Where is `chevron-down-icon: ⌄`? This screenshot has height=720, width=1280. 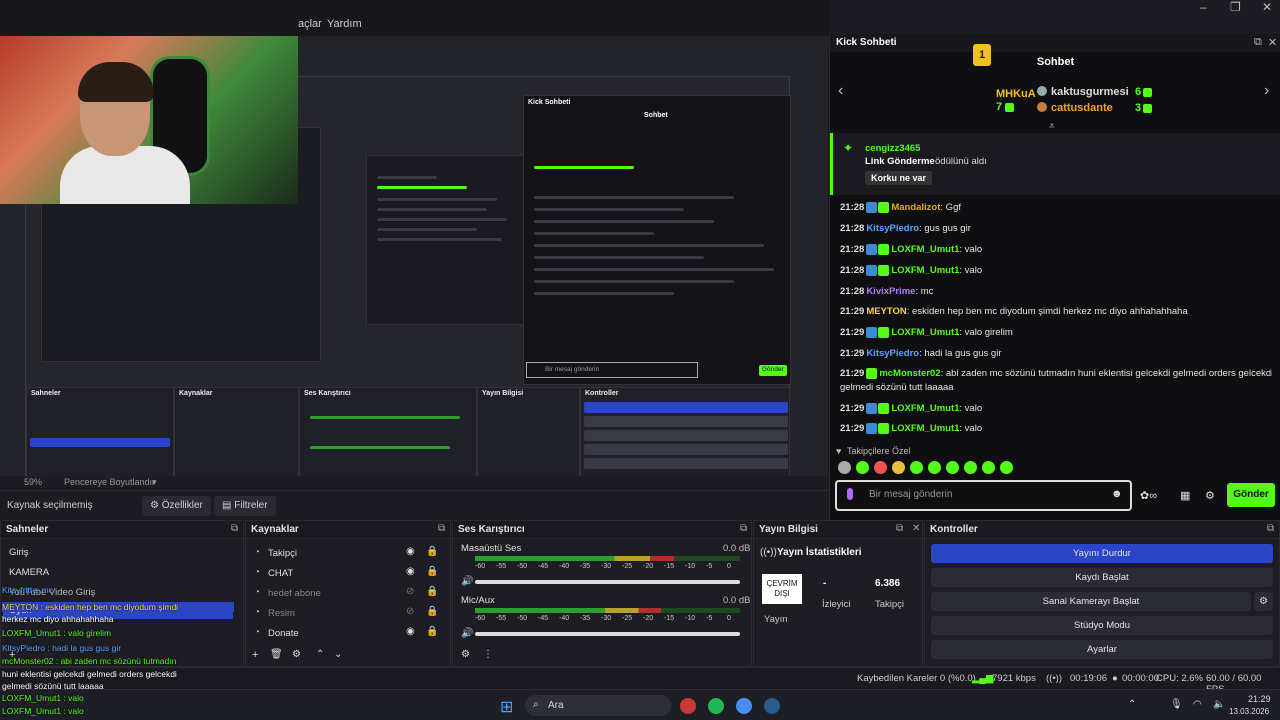 chevron-down-icon: ⌄ is located at coordinates (338, 654).